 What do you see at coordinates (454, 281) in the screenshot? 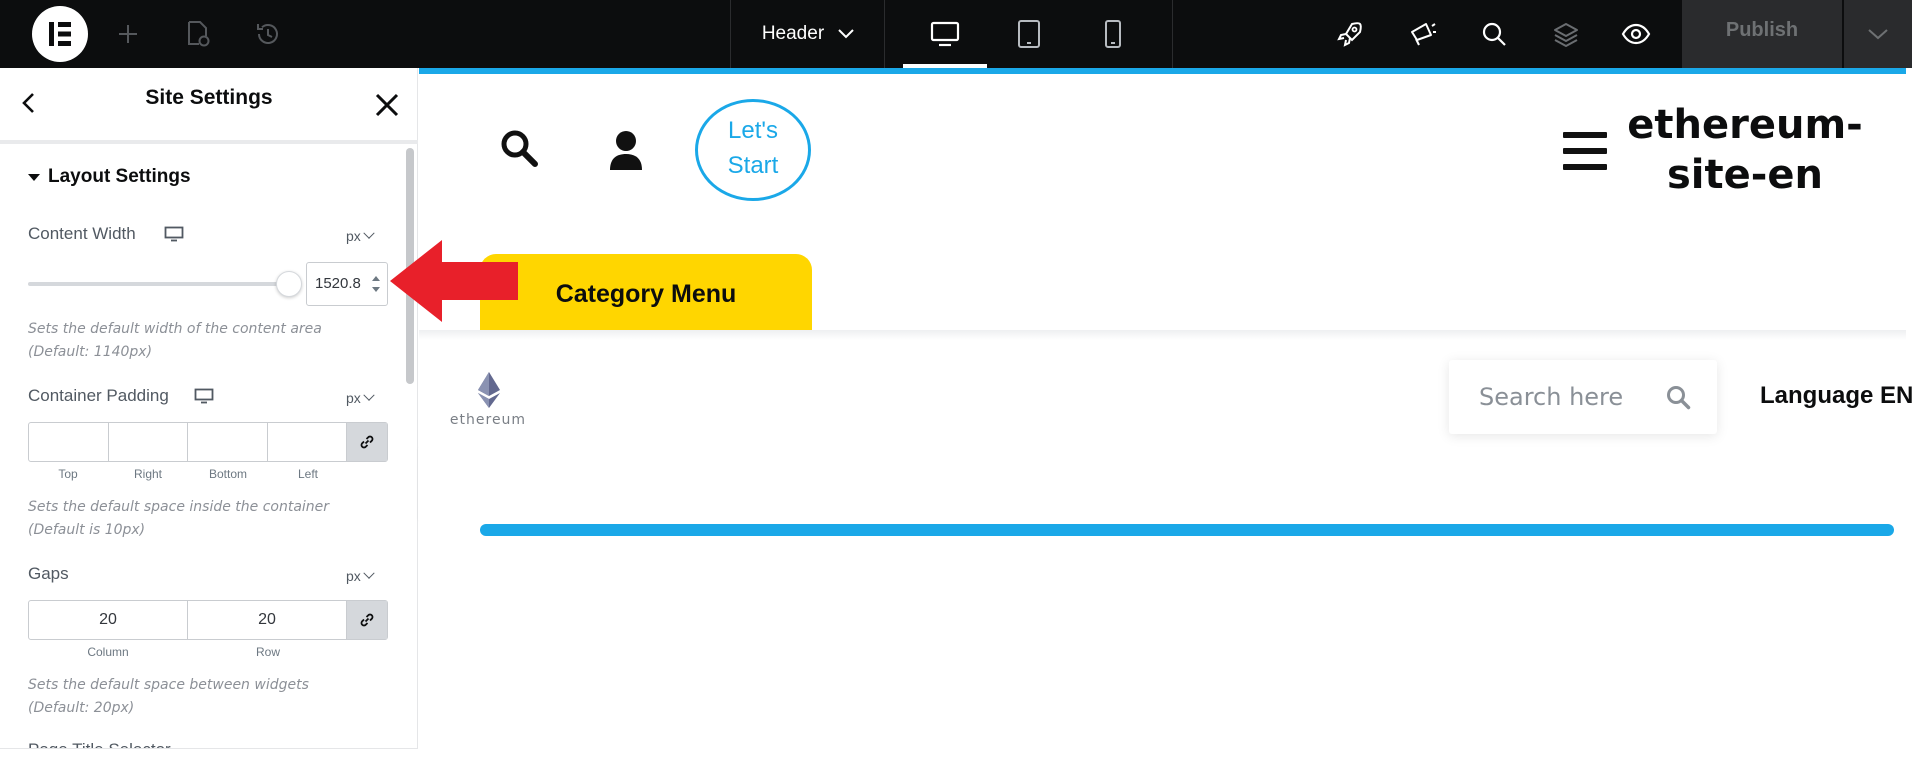
I see `annotation-arrow-icon` at bounding box center [454, 281].